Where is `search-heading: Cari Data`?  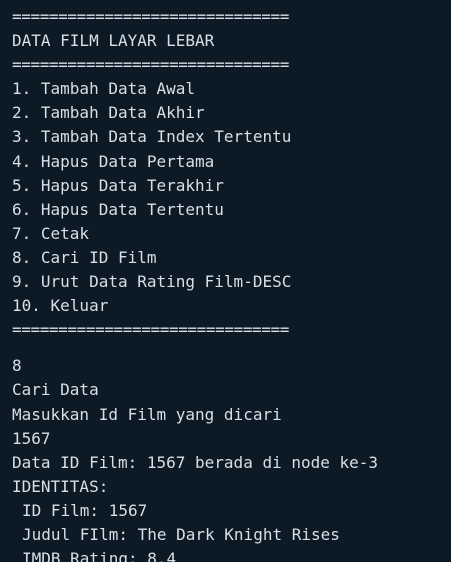 search-heading: Cari Data is located at coordinates (55, 390).